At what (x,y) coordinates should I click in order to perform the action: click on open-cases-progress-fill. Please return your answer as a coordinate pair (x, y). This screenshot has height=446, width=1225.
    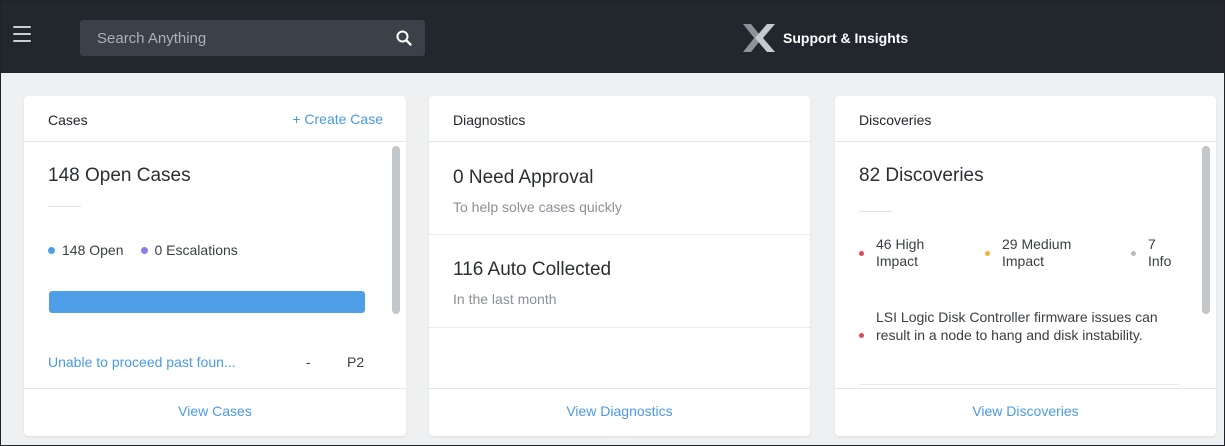
    Looking at the image, I should click on (207, 302).